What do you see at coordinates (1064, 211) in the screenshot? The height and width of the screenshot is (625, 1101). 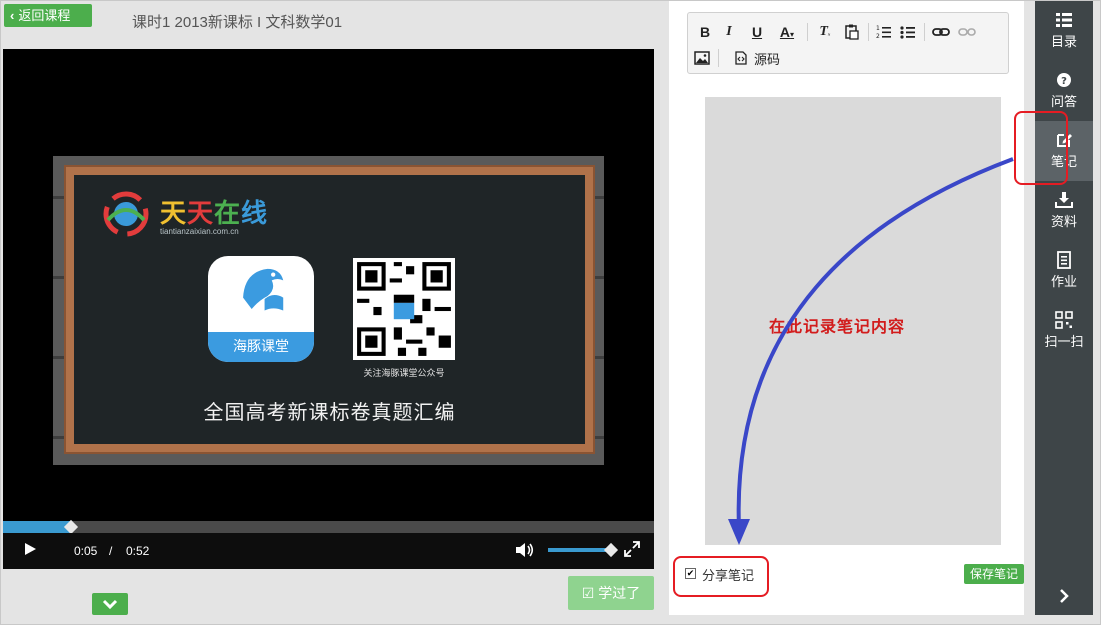 I see `nav-item-materials: 资料` at bounding box center [1064, 211].